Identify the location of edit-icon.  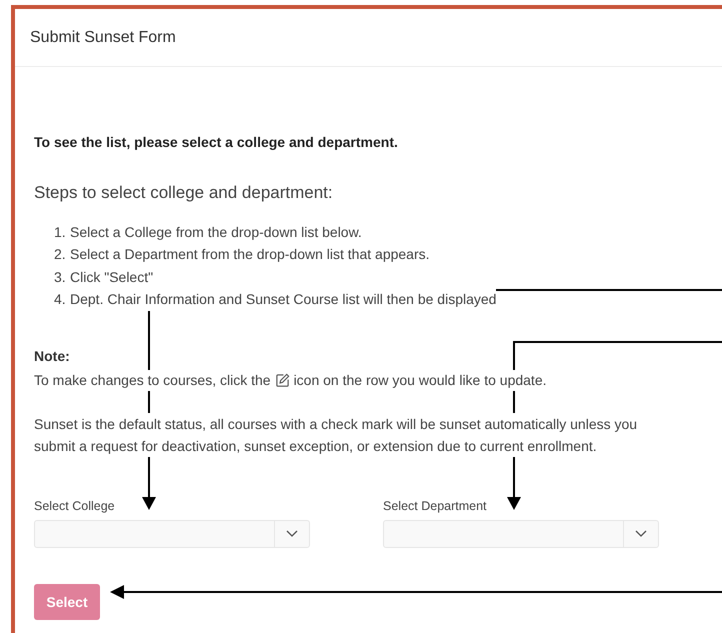
(282, 380).